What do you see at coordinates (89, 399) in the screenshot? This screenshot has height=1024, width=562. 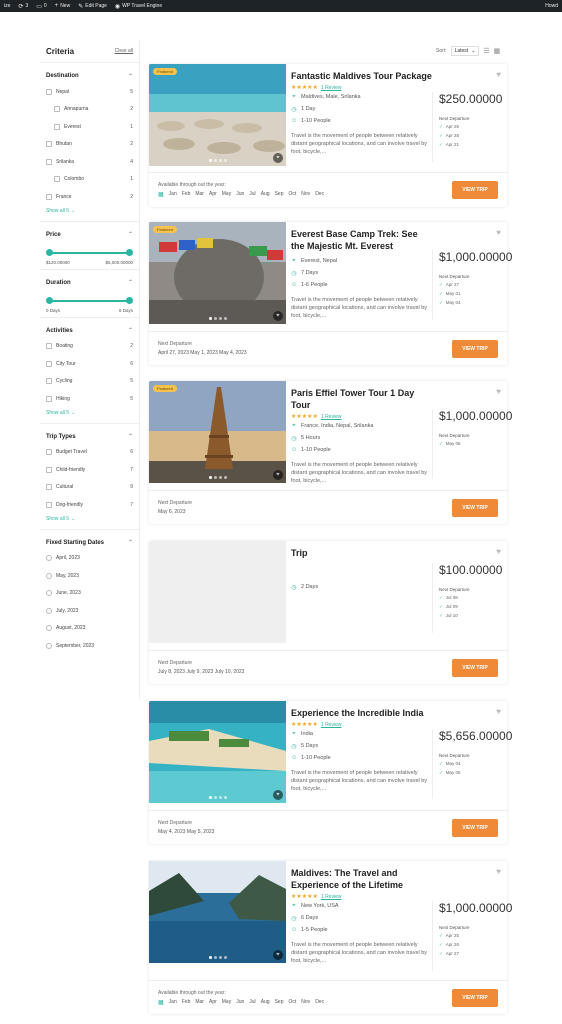 I see `activity-option: Hiking 5` at bounding box center [89, 399].